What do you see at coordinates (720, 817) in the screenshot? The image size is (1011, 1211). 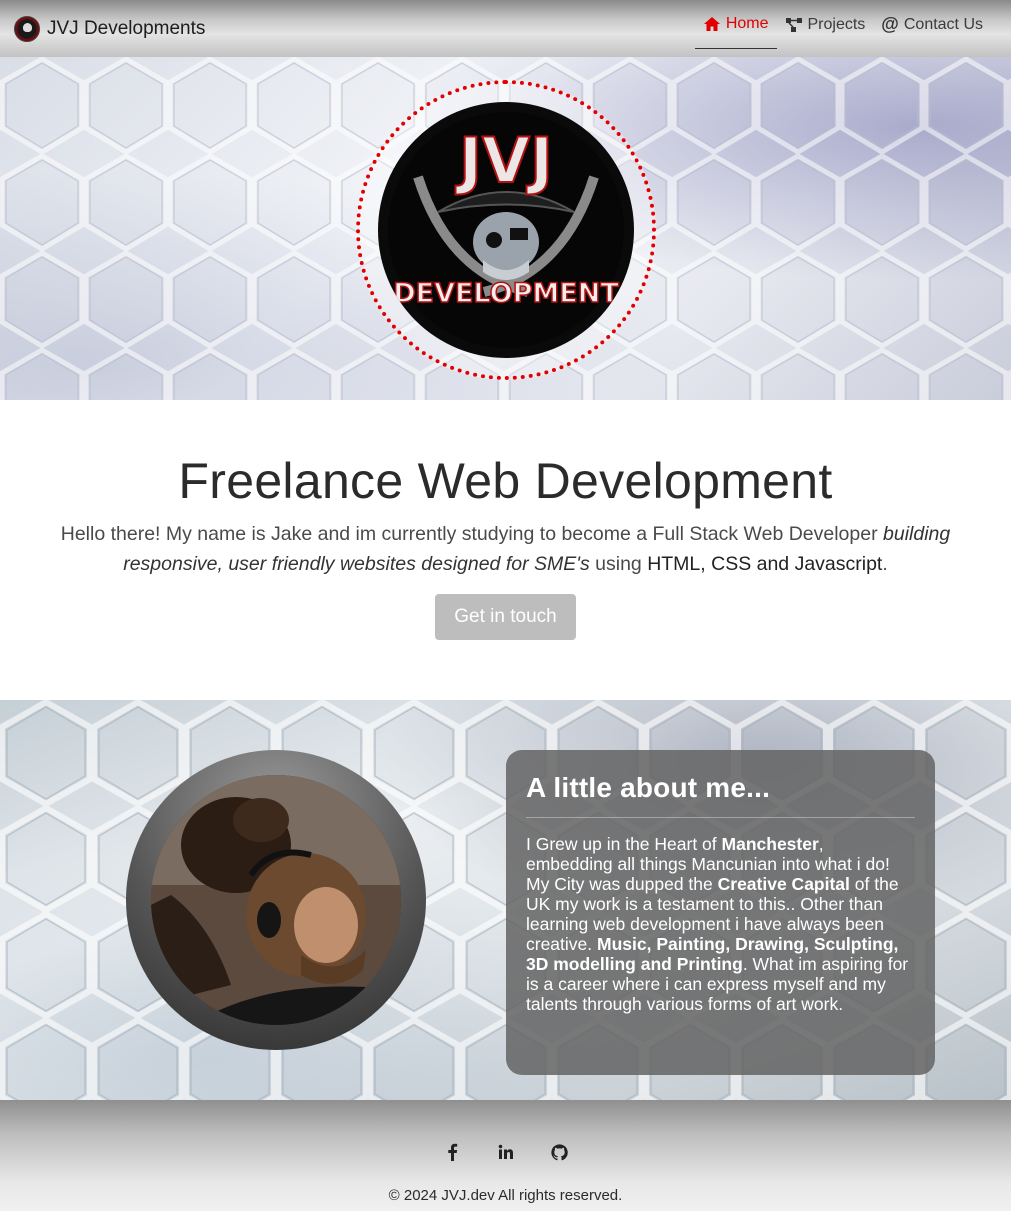 I see `about-divider` at bounding box center [720, 817].